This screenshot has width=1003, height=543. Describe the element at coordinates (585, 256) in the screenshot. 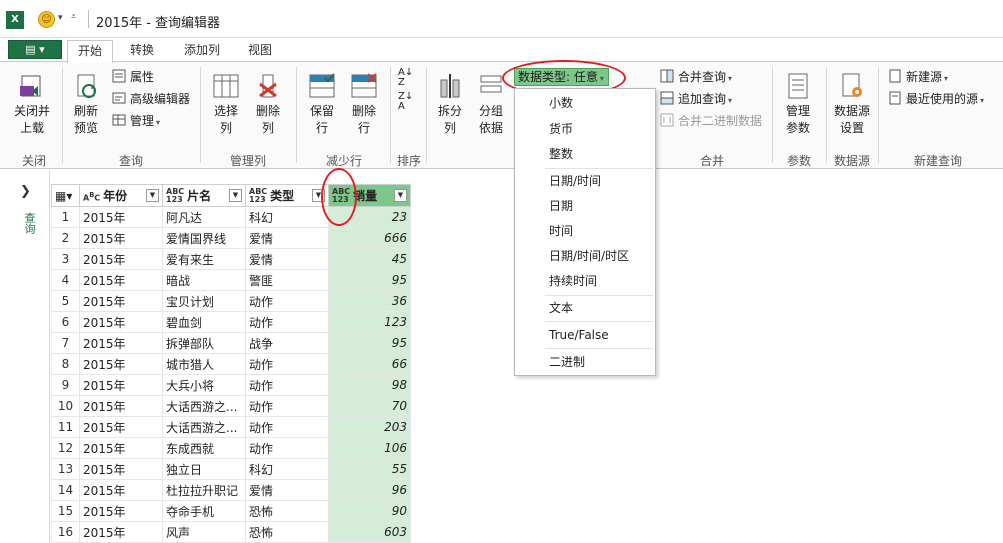

I see `menu-item-datetimezone: 日期/时间/时区` at that location.